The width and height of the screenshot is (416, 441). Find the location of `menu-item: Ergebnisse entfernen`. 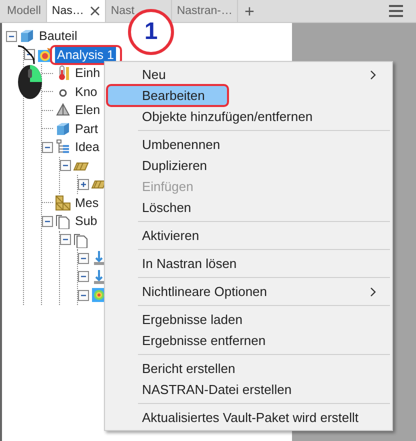

menu-item: Ergebnisse entfernen is located at coordinates (248, 340).